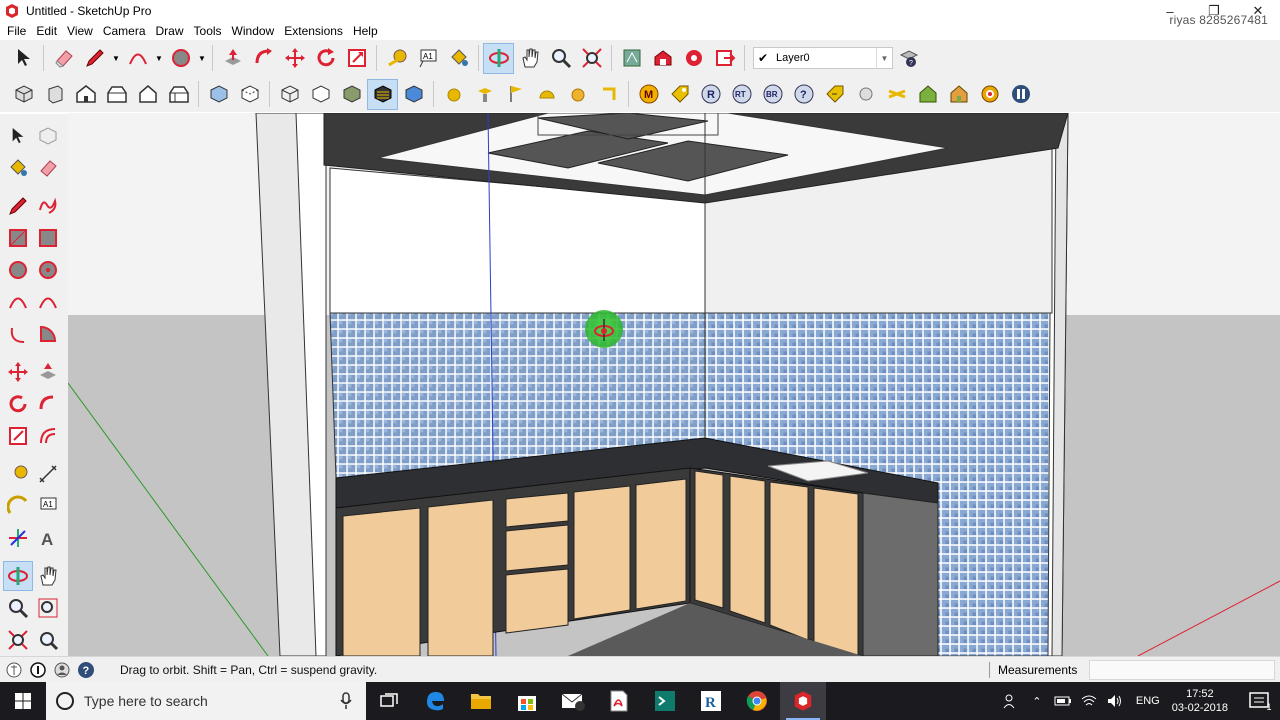 The height and width of the screenshot is (720, 1280). Describe the element at coordinates (48, 576) in the screenshot. I see `pan-left-button` at that location.